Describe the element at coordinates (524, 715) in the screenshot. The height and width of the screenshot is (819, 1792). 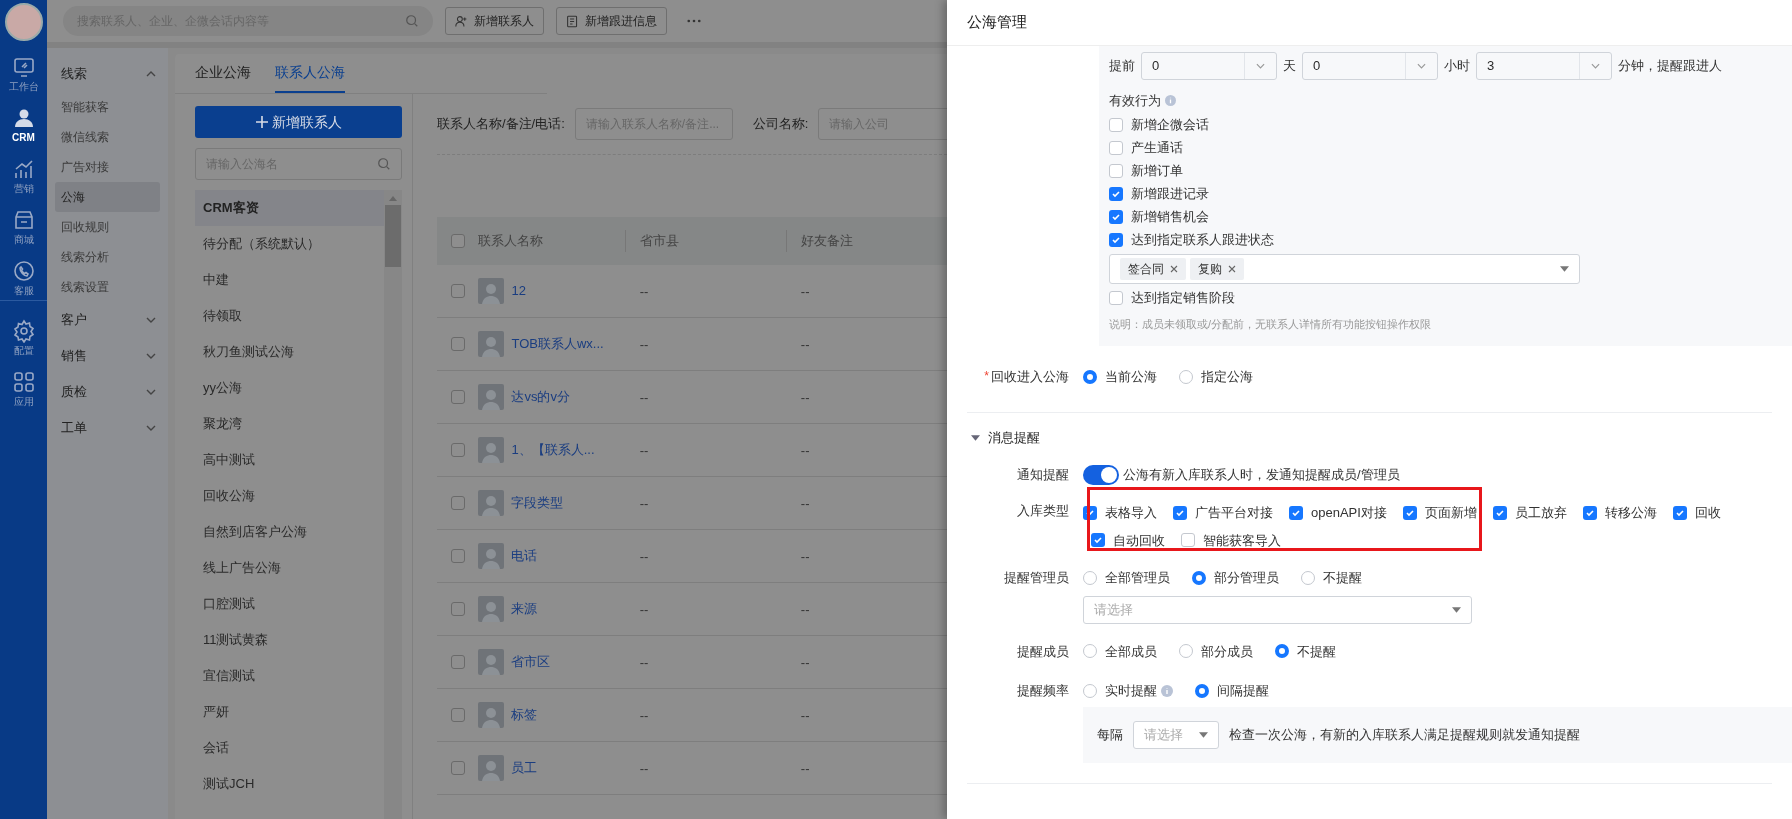
I see `contact-name-link: 标签` at that location.